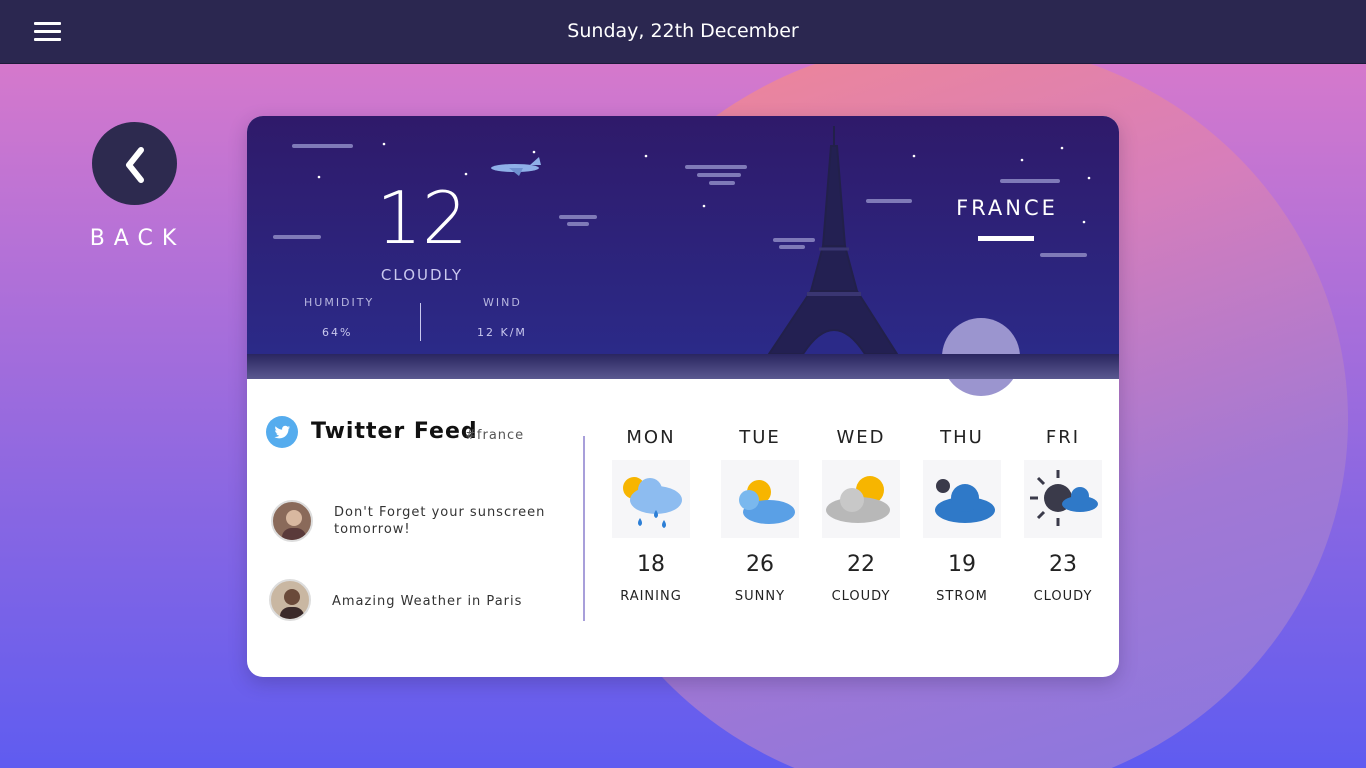 The width and height of the screenshot is (1366, 768). Describe the element at coordinates (422, 218) in the screenshot. I see `current-temperature: 12` at that location.